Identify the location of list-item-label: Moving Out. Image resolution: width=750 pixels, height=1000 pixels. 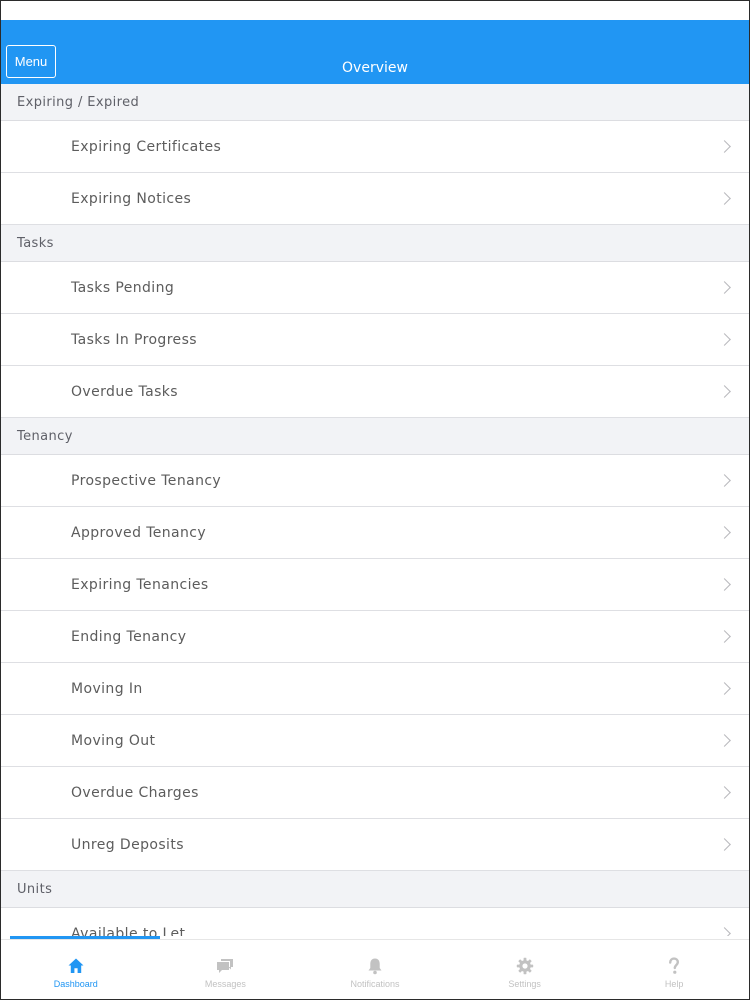
(113, 740).